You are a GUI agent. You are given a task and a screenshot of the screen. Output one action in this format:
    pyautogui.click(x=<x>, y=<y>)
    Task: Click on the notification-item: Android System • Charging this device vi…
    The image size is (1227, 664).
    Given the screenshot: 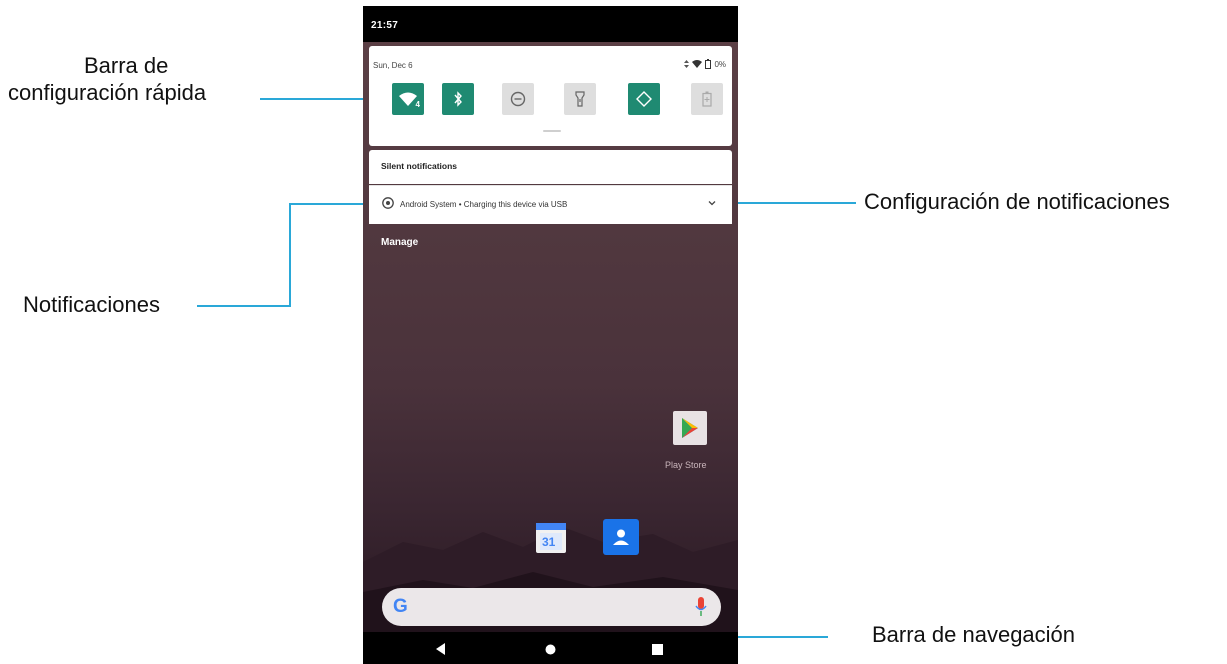 What is the action you would take?
    pyautogui.click(x=550, y=204)
    